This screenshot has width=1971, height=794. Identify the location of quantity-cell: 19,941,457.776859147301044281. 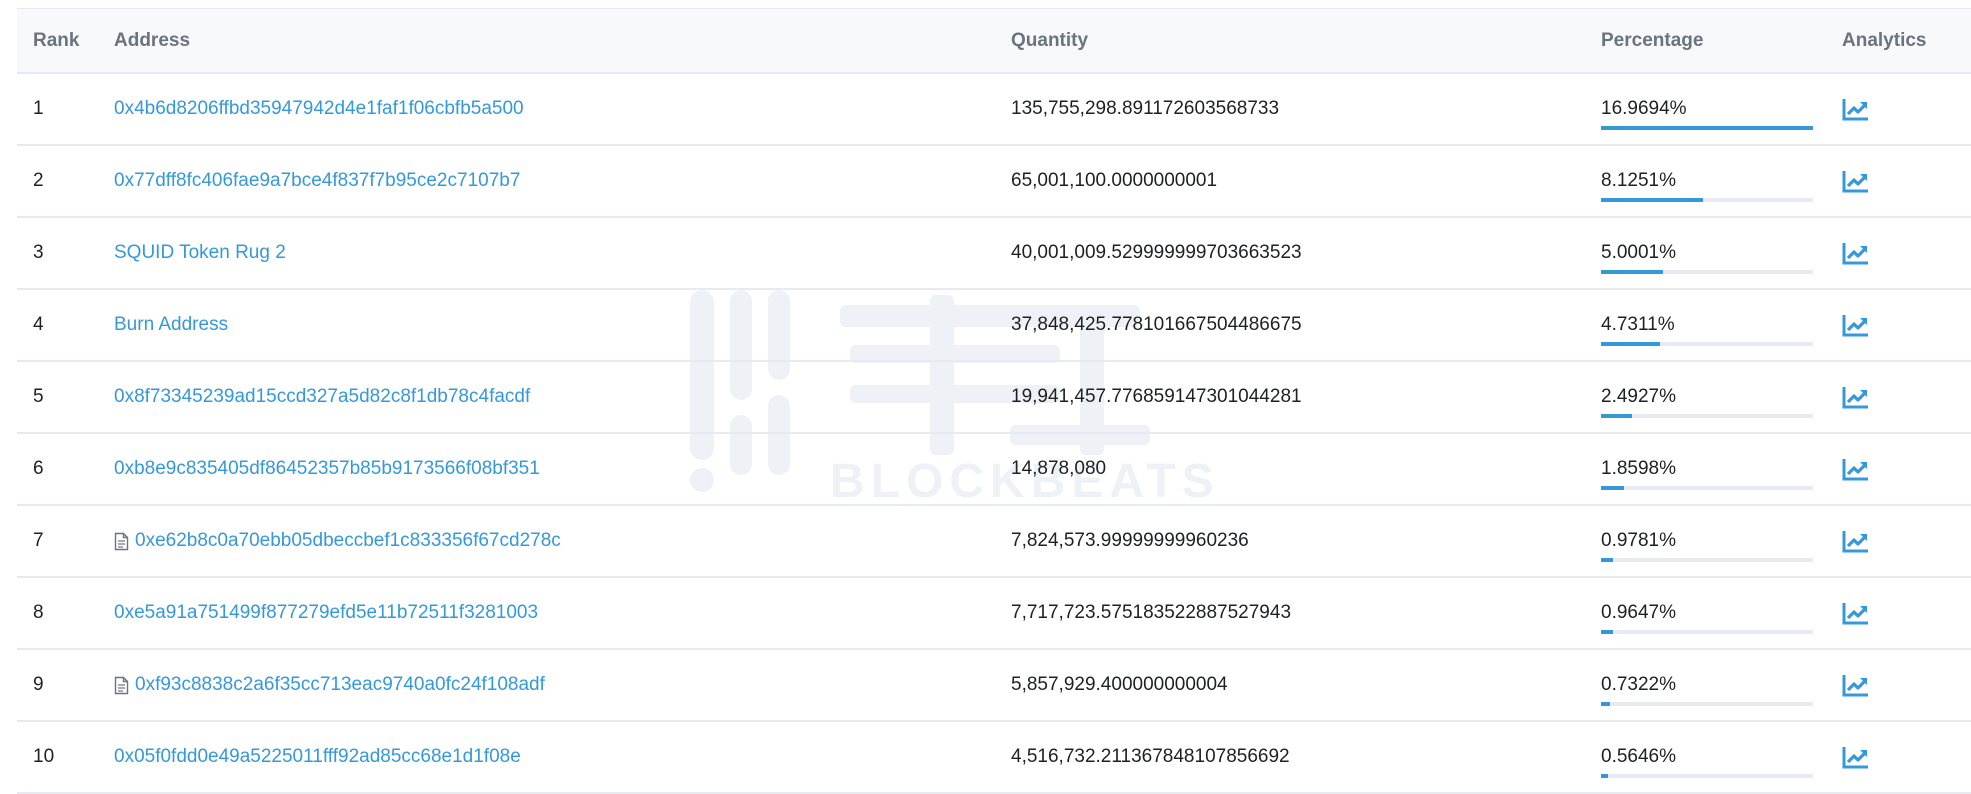
(1156, 396).